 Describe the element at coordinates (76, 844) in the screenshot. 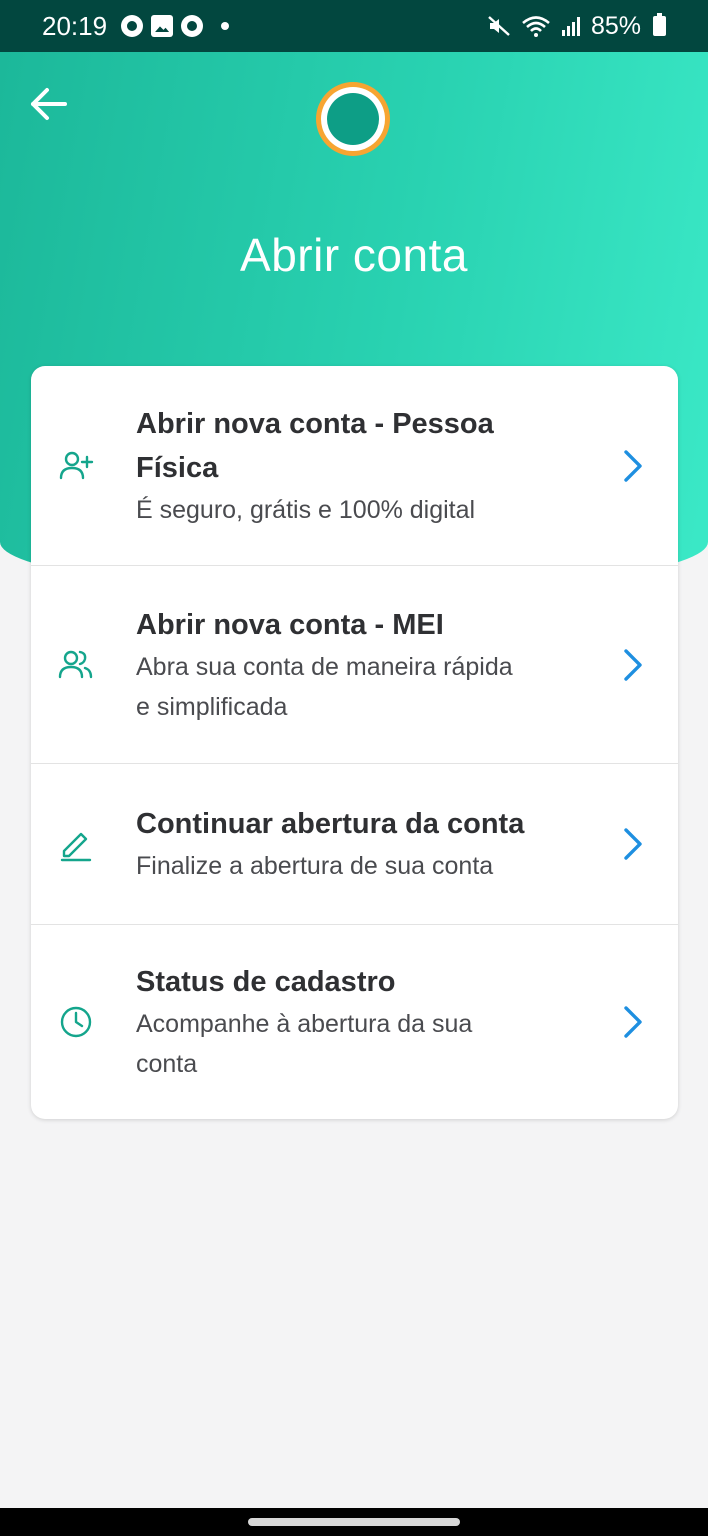

I see `edit-icon` at that location.